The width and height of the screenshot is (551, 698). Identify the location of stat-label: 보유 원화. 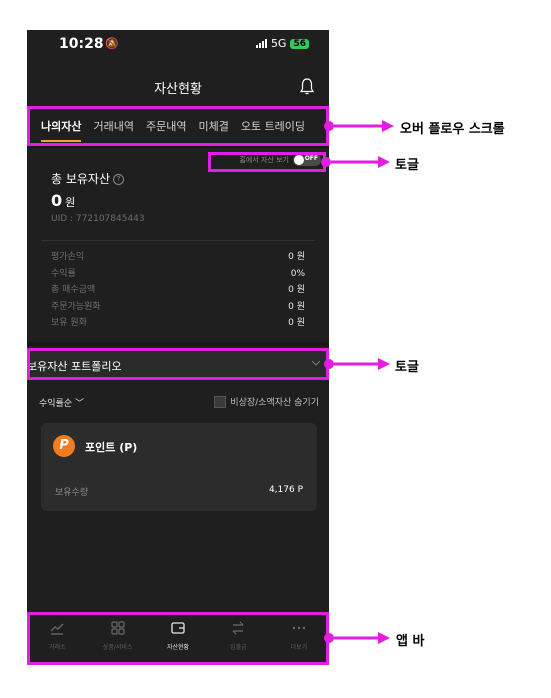
(69, 323).